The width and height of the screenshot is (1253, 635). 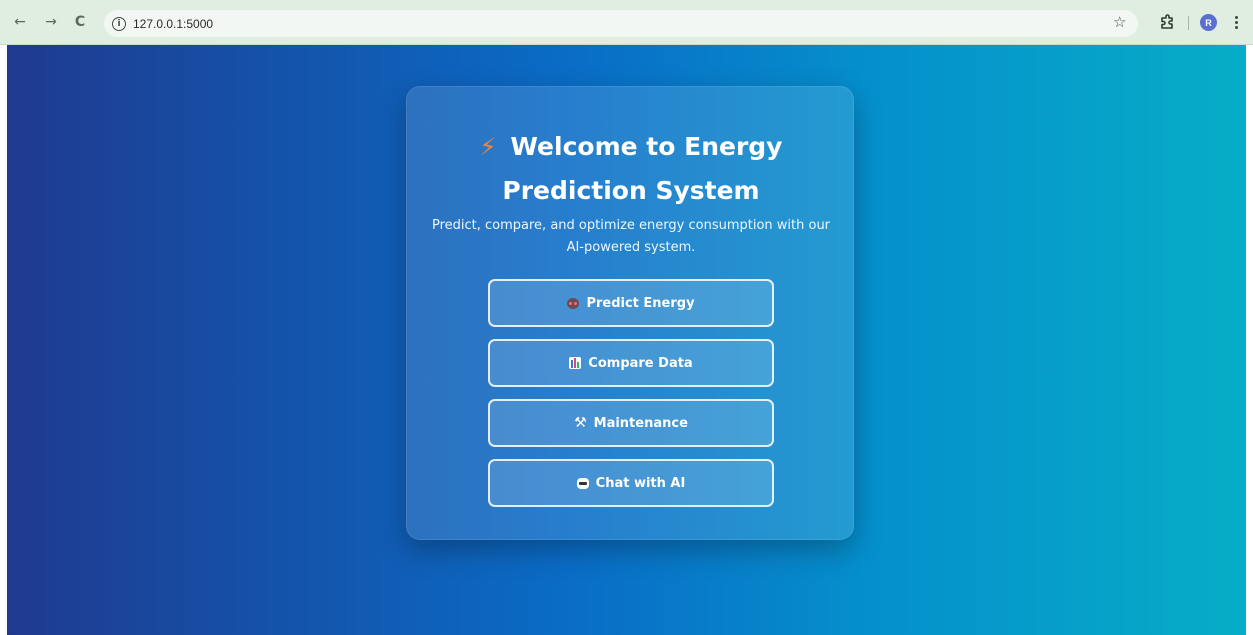 I want to click on predict-energy-button: Predict Energy, so click(x=631, y=303).